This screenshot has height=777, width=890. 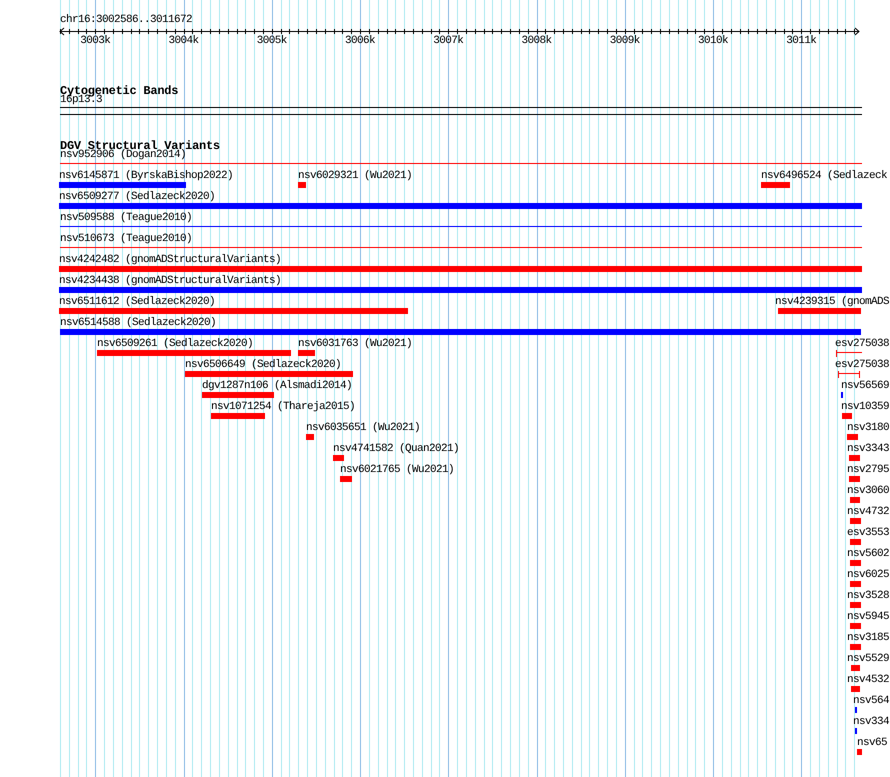 I want to click on variant-label: nsv56569, so click(x=865, y=386).